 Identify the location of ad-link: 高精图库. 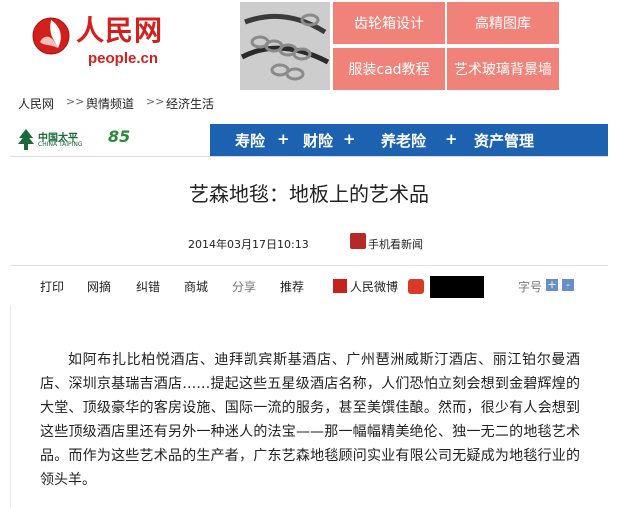
(503, 23).